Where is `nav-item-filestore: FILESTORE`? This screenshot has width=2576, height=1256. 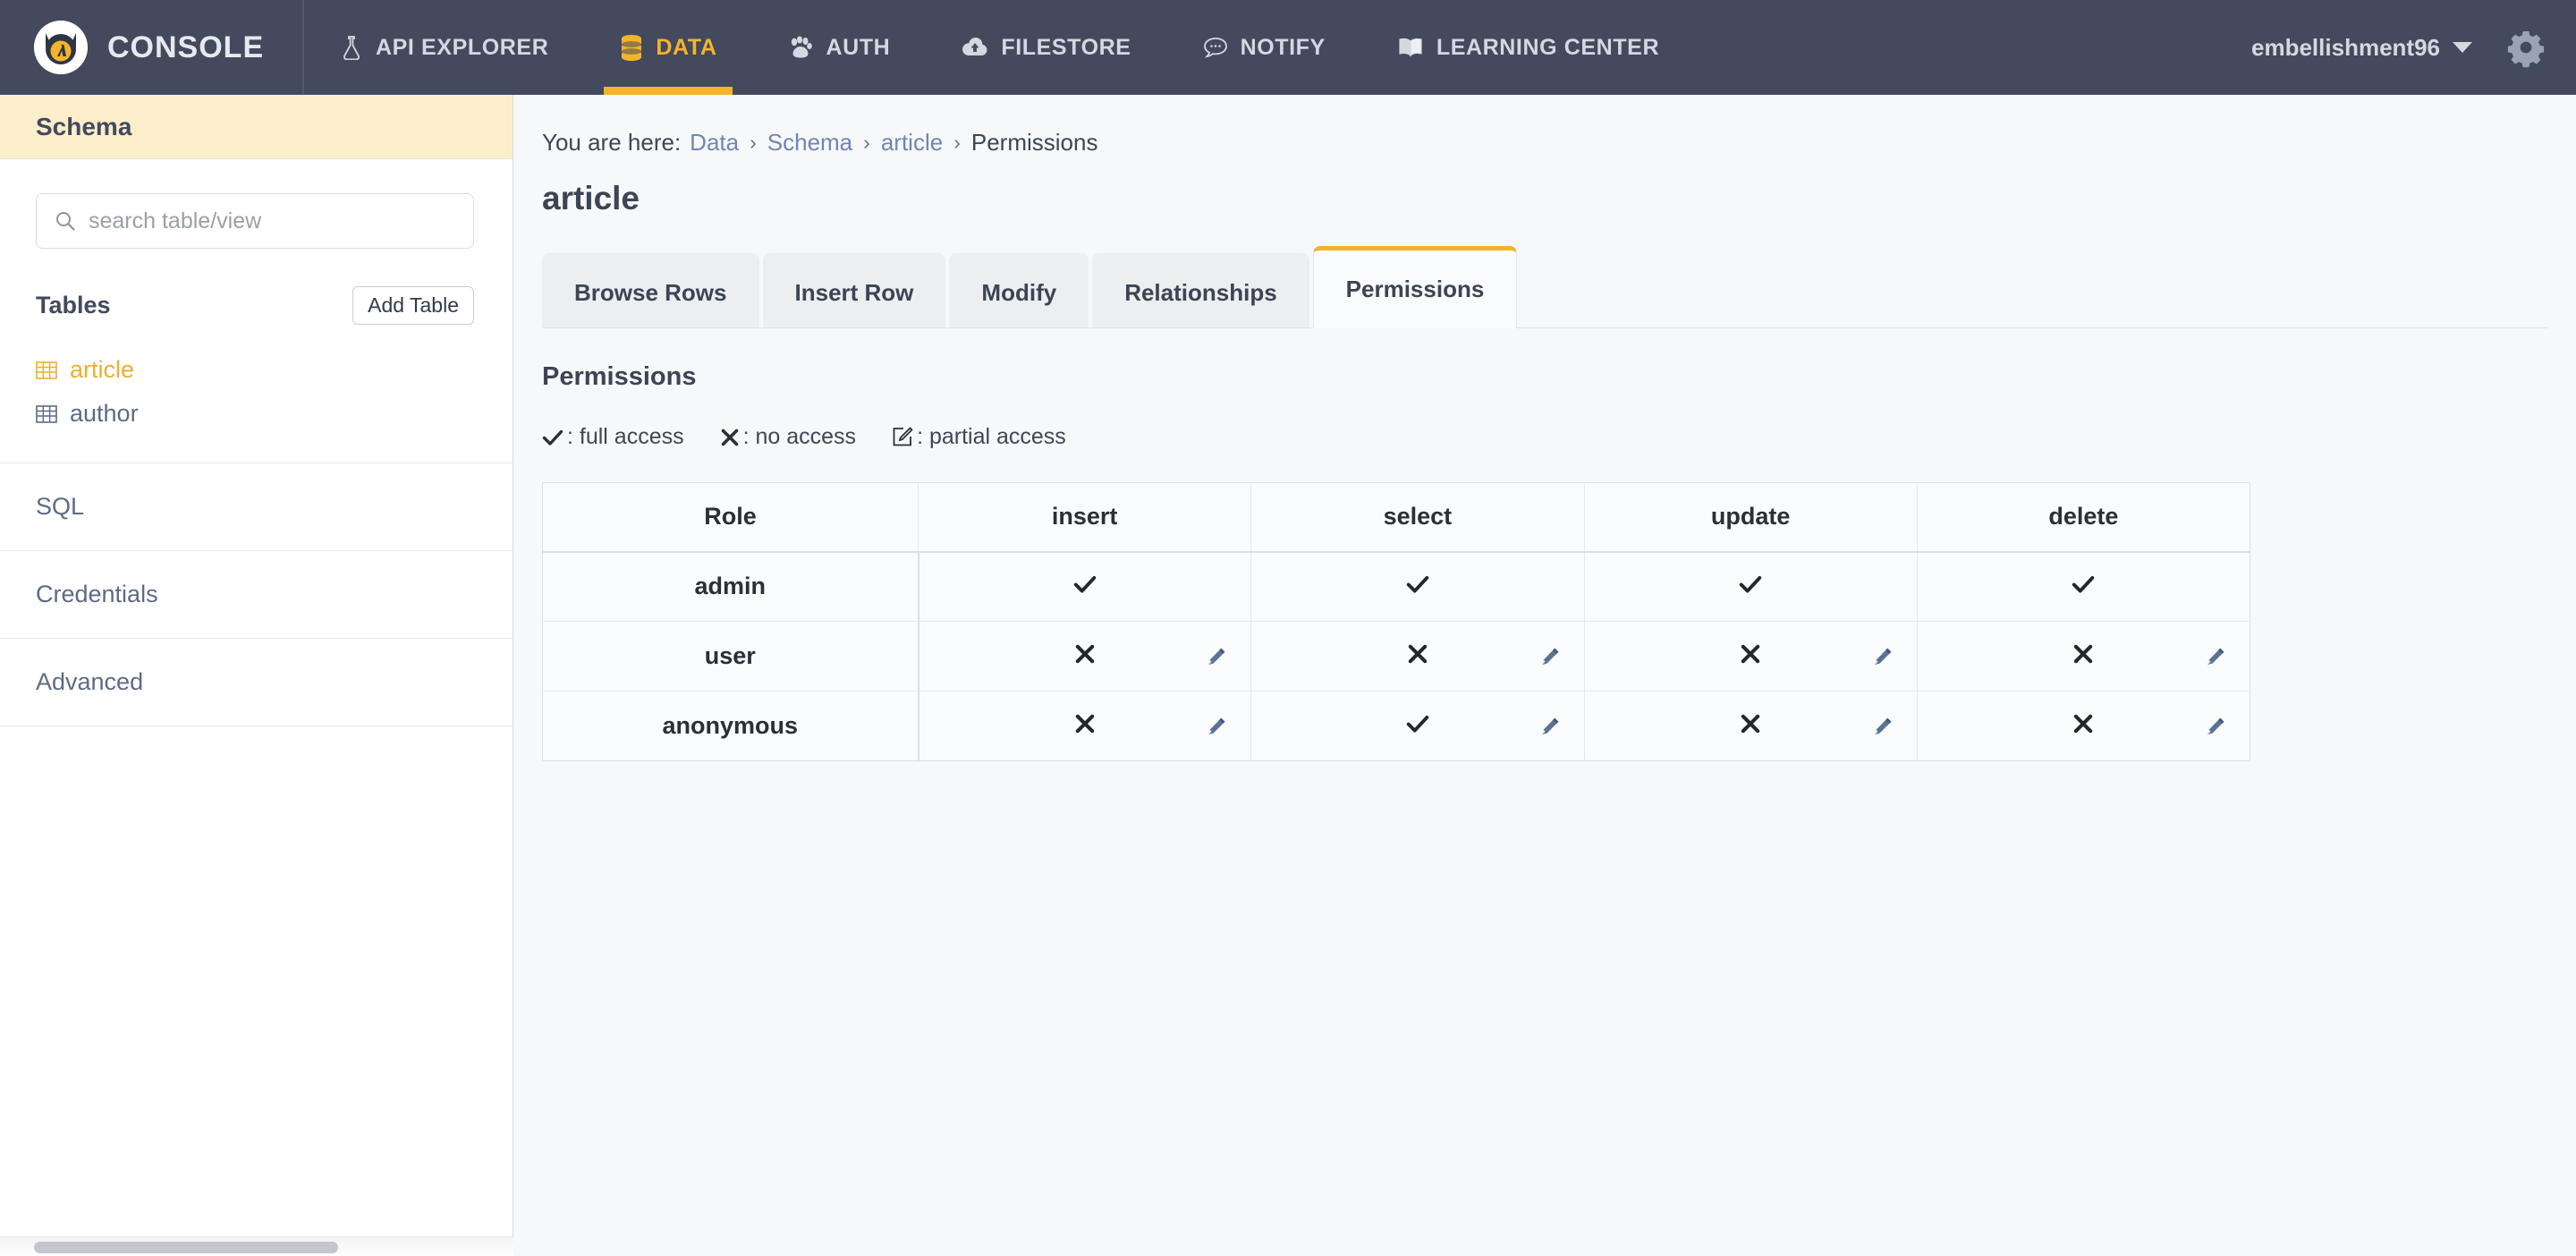 nav-item-filestore: FILESTORE is located at coordinates (1046, 47).